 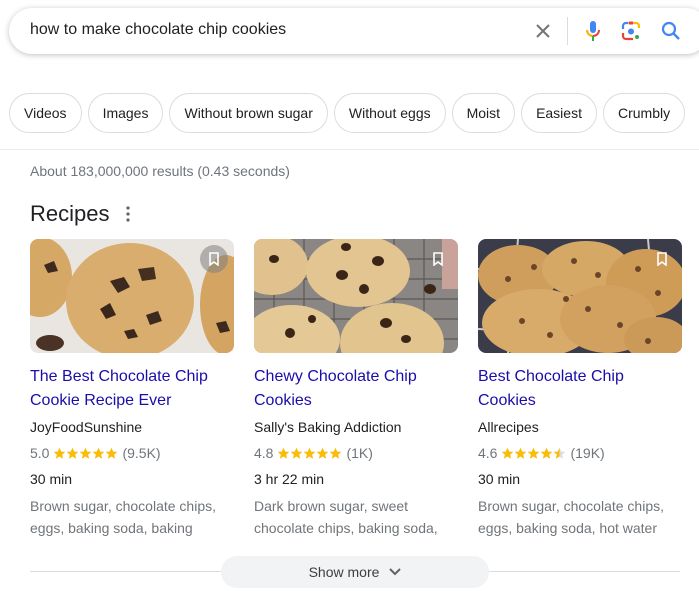 What do you see at coordinates (551, 376) in the screenshot?
I see `recipe-title-line: Best Chocolate Chip` at bounding box center [551, 376].